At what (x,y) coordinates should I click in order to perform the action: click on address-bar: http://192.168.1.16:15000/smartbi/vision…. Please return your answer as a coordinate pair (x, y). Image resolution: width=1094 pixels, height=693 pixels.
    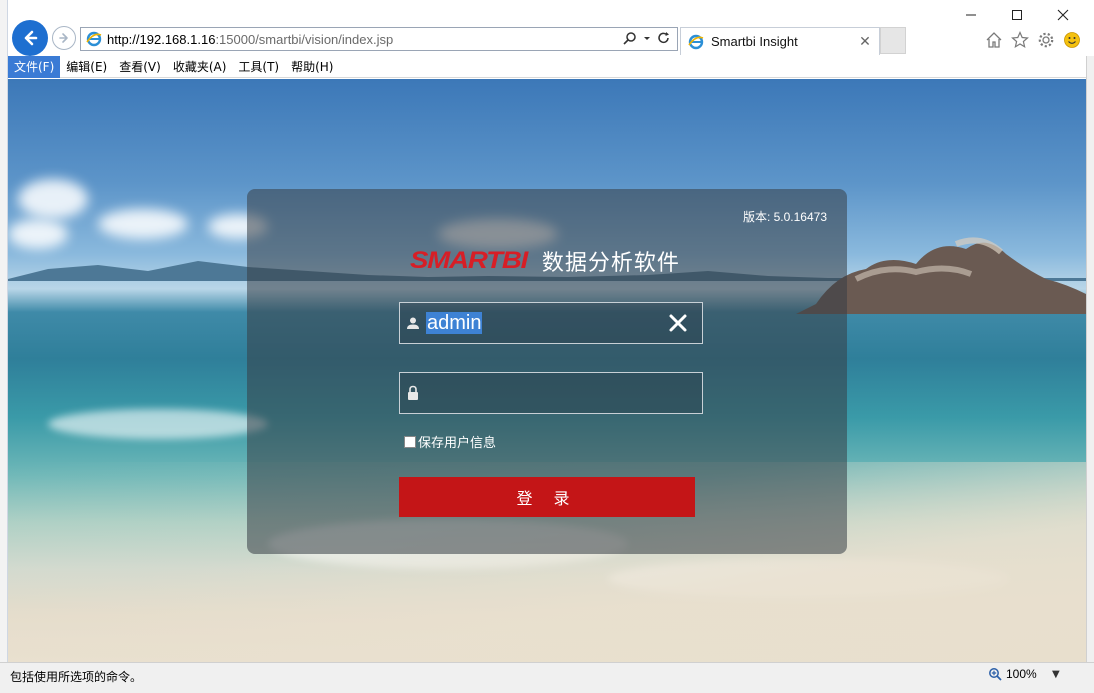
    Looking at the image, I should click on (379, 39).